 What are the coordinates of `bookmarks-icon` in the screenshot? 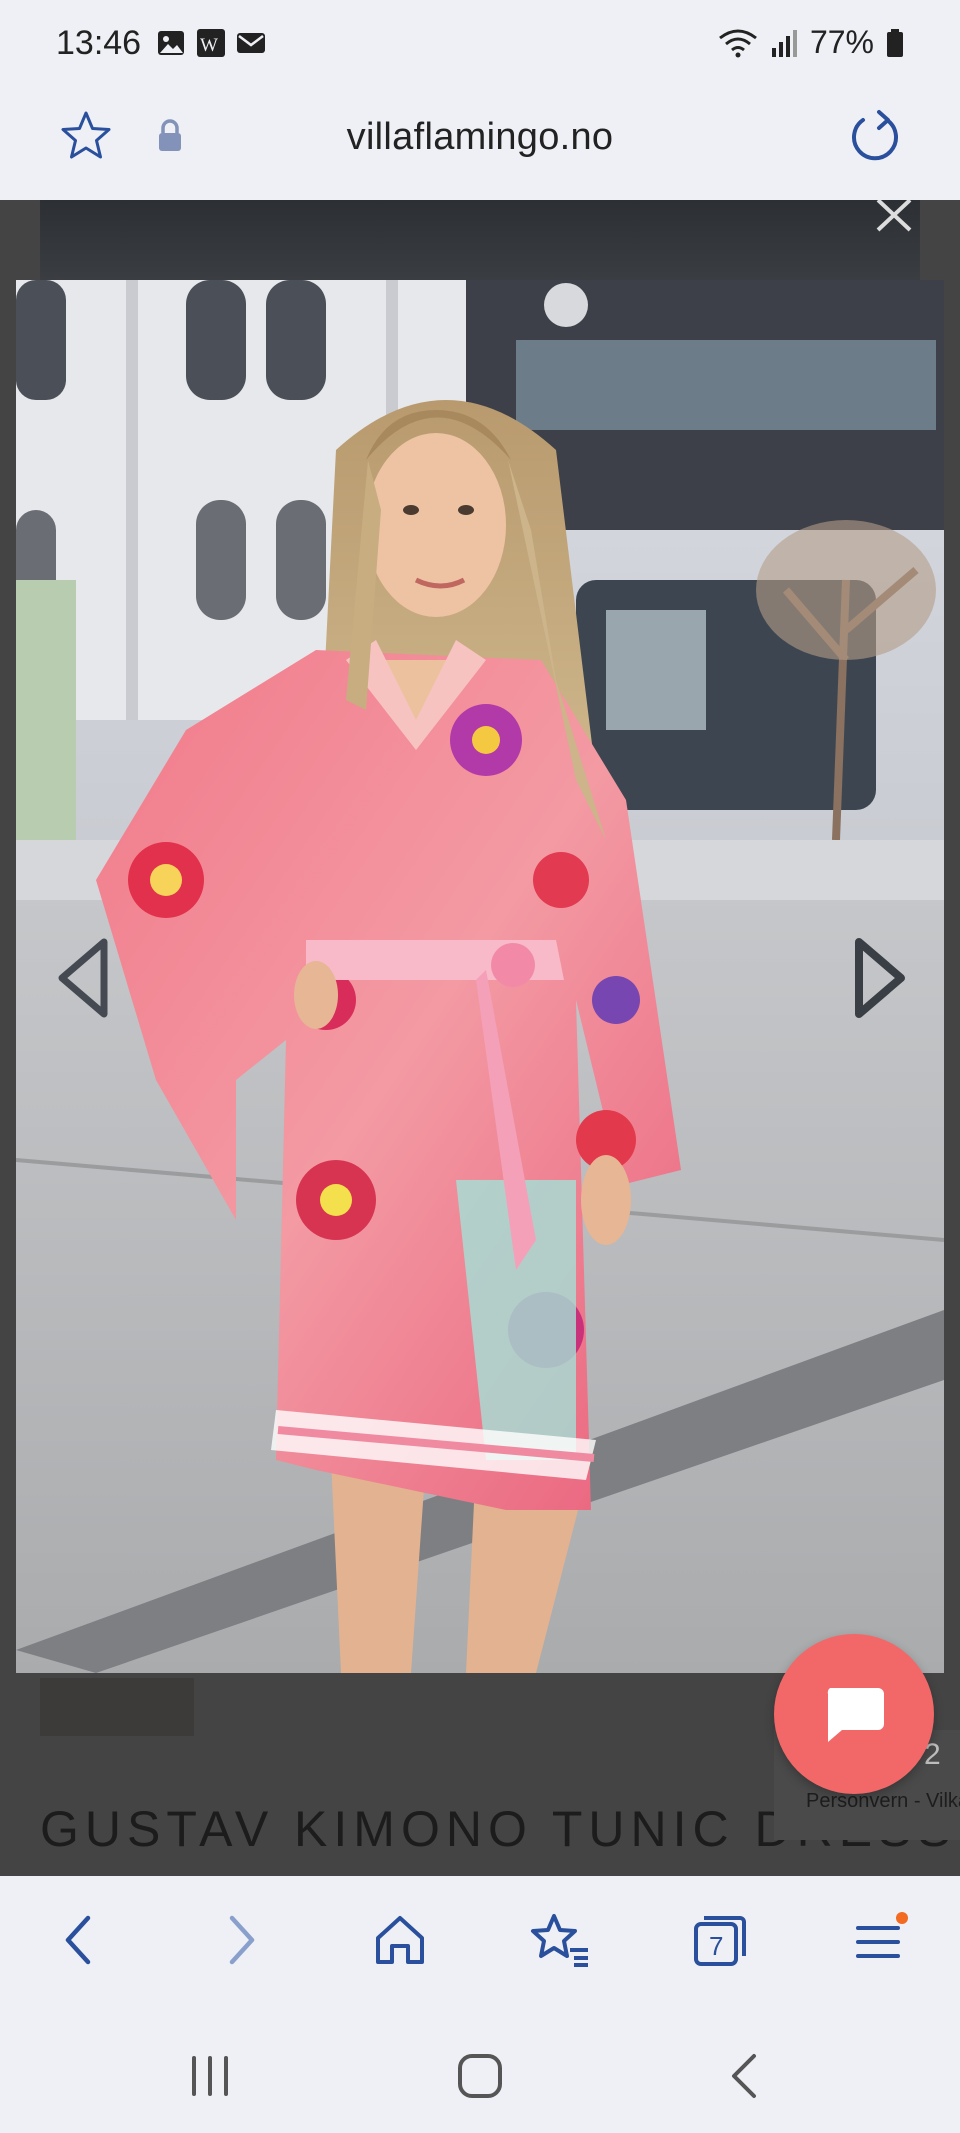 It's located at (559, 1940).